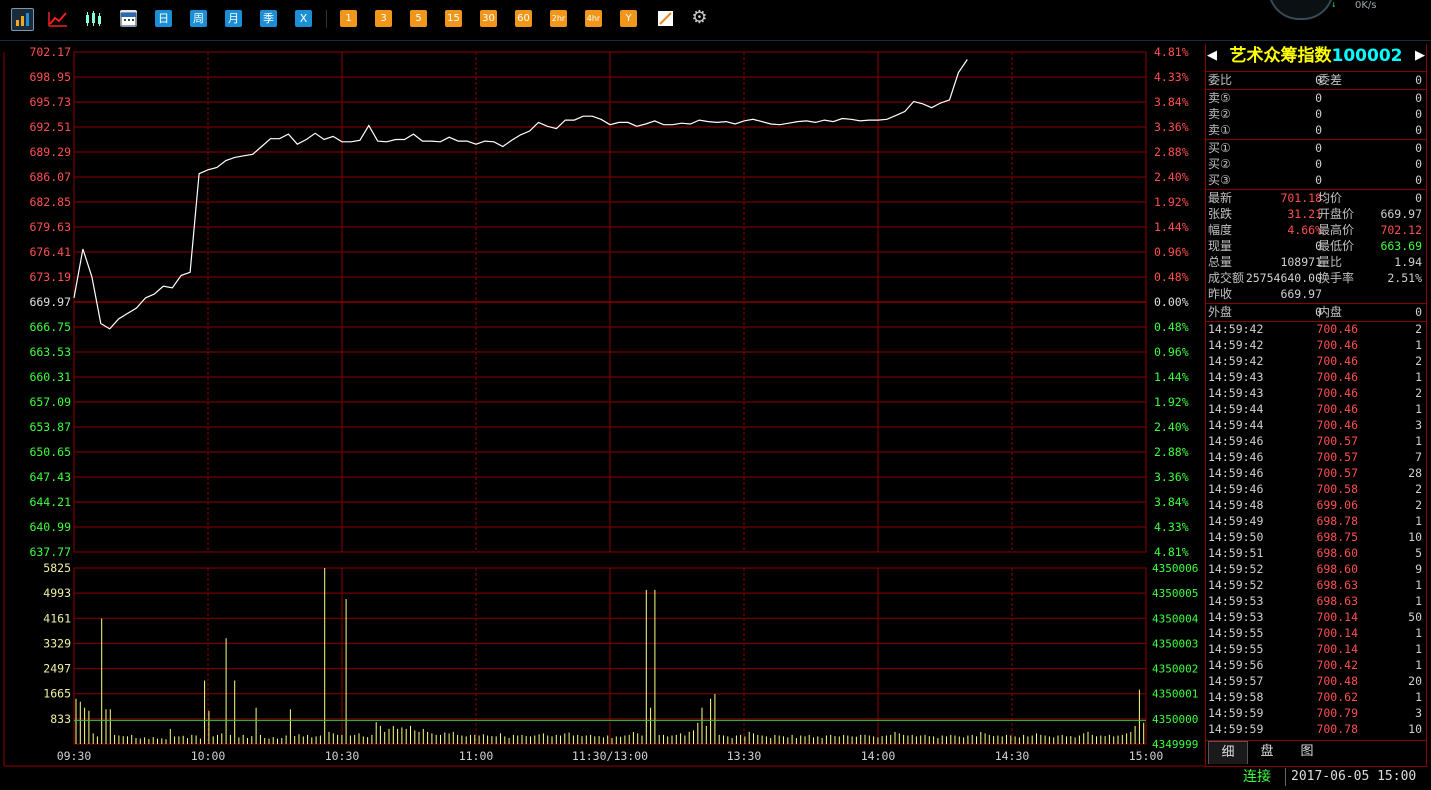 The width and height of the screenshot is (1431, 790). I want to click on volume-right-tick-label: 4350005, so click(1175, 593).